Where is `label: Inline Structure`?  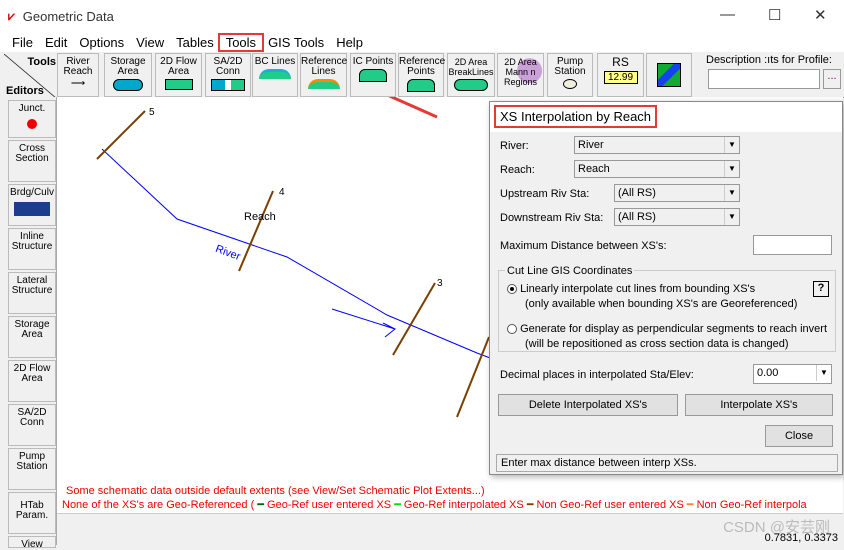 label: Inline Structure is located at coordinates (32, 241).